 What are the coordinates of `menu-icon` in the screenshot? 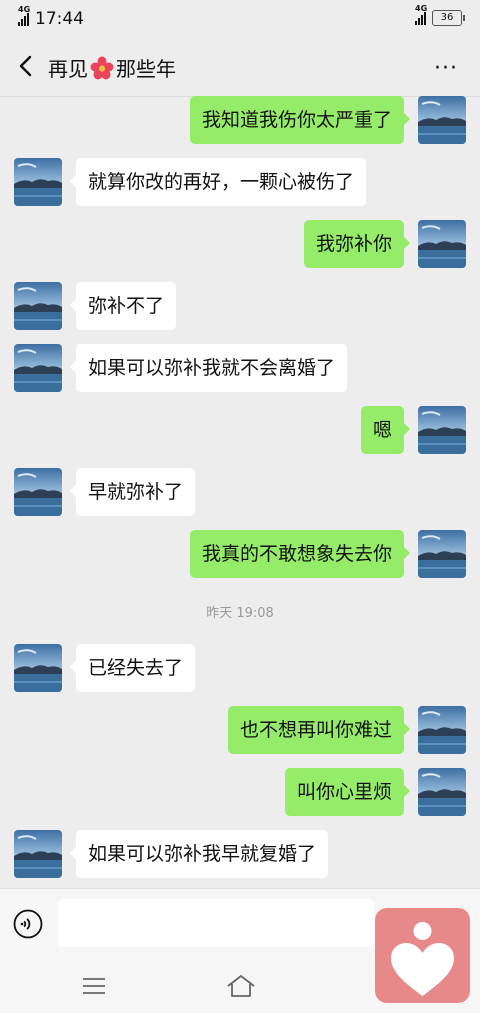 It's located at (94, 986).